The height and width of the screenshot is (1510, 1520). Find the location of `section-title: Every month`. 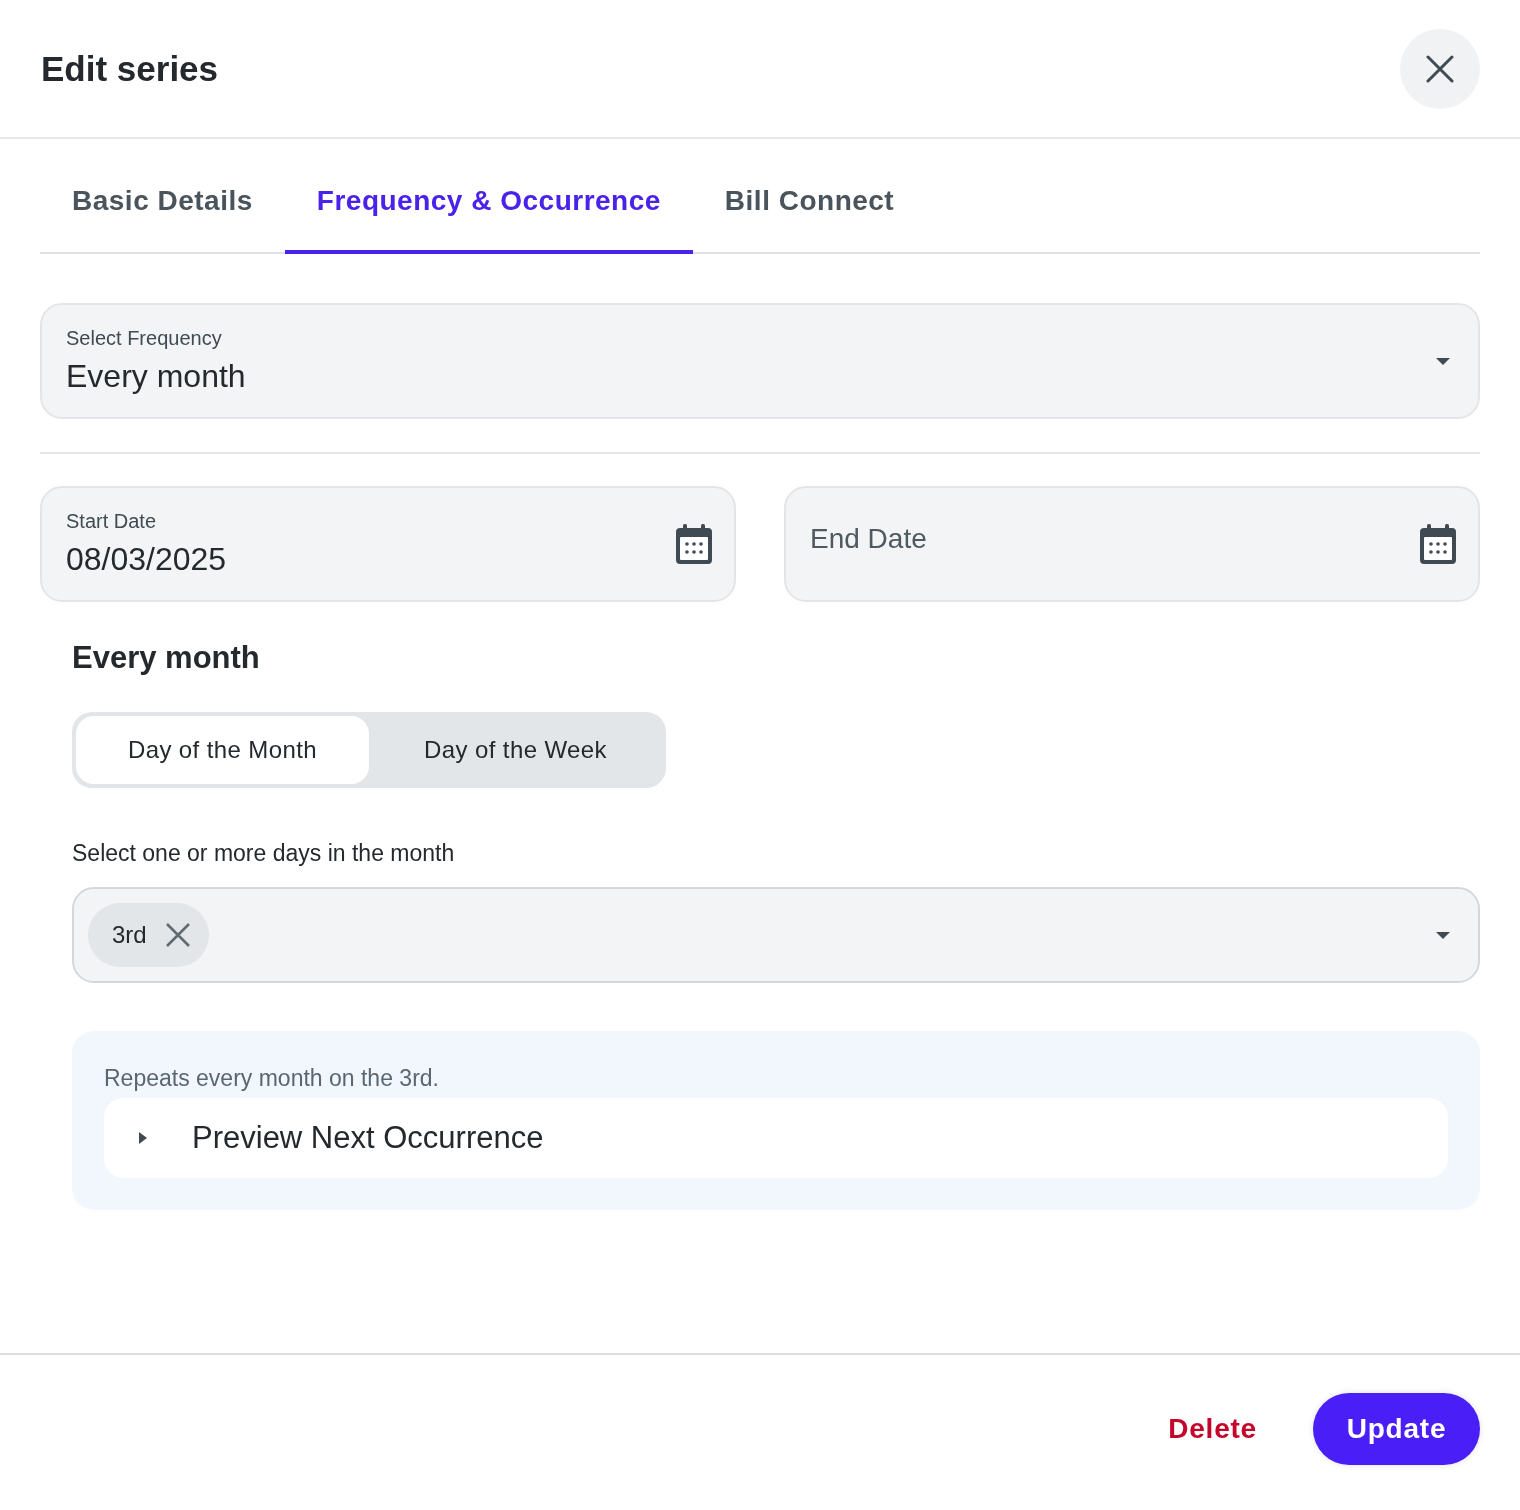

section-title: Every month is located at coordinates (166, 658).